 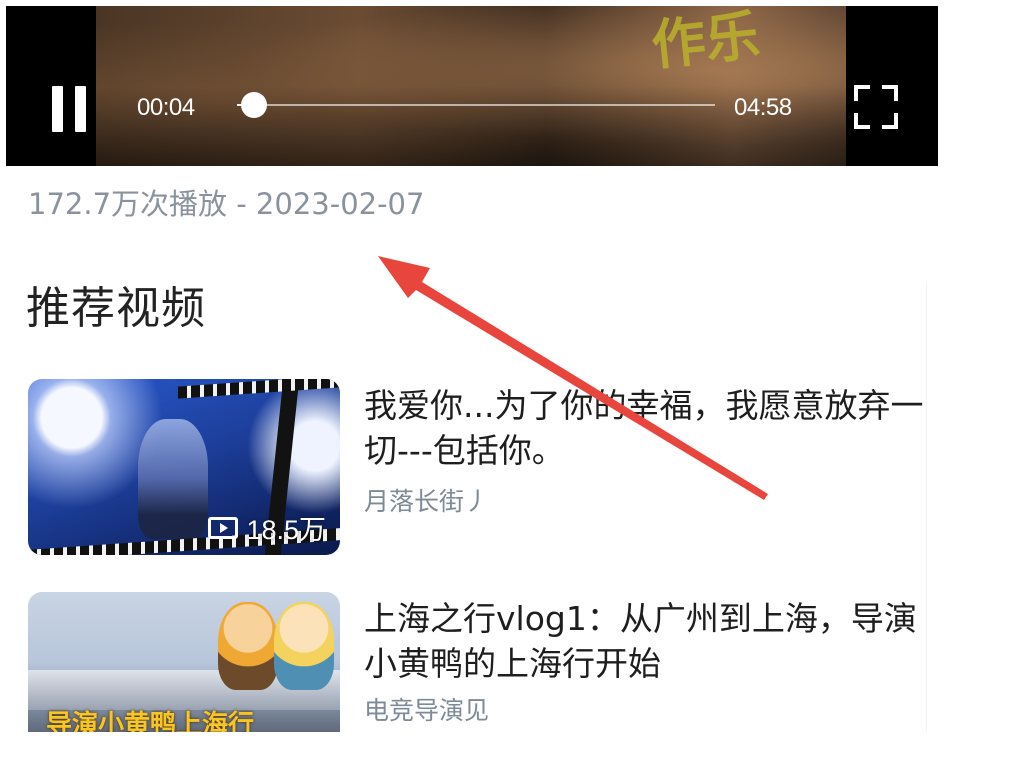 I want to click on video-title: 我爱你...为了你的幸福，我愿意放弃一切---包括你。, so click(x=644, y=428).